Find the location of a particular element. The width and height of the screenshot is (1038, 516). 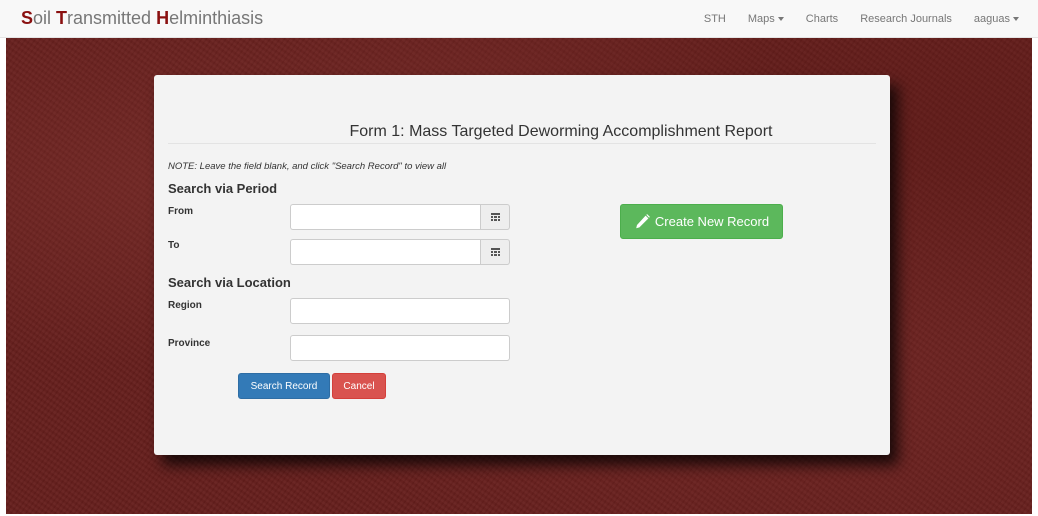

search-record-button: Search Record is located at coordinates (284, 386).